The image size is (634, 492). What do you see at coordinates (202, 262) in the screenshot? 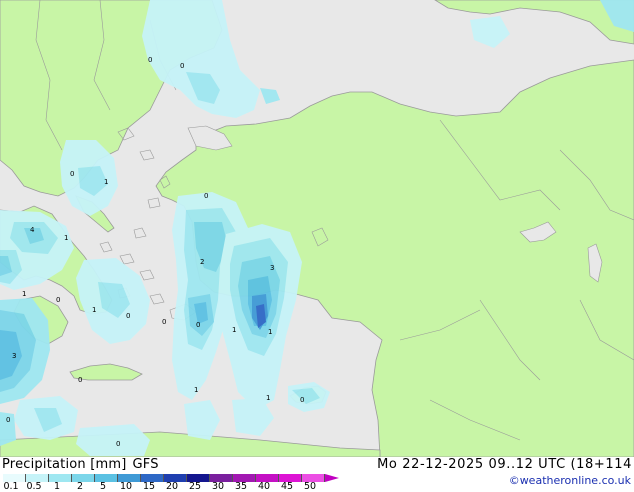
I see `map-label: 2` at bounding box center [202, 262].